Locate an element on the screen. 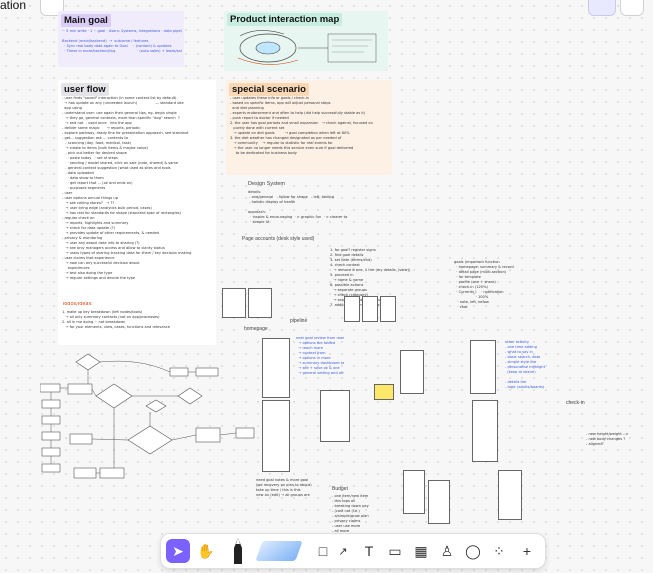 The image size is (653, 573). wireframe-right-a is located at coordinates (483, 367).